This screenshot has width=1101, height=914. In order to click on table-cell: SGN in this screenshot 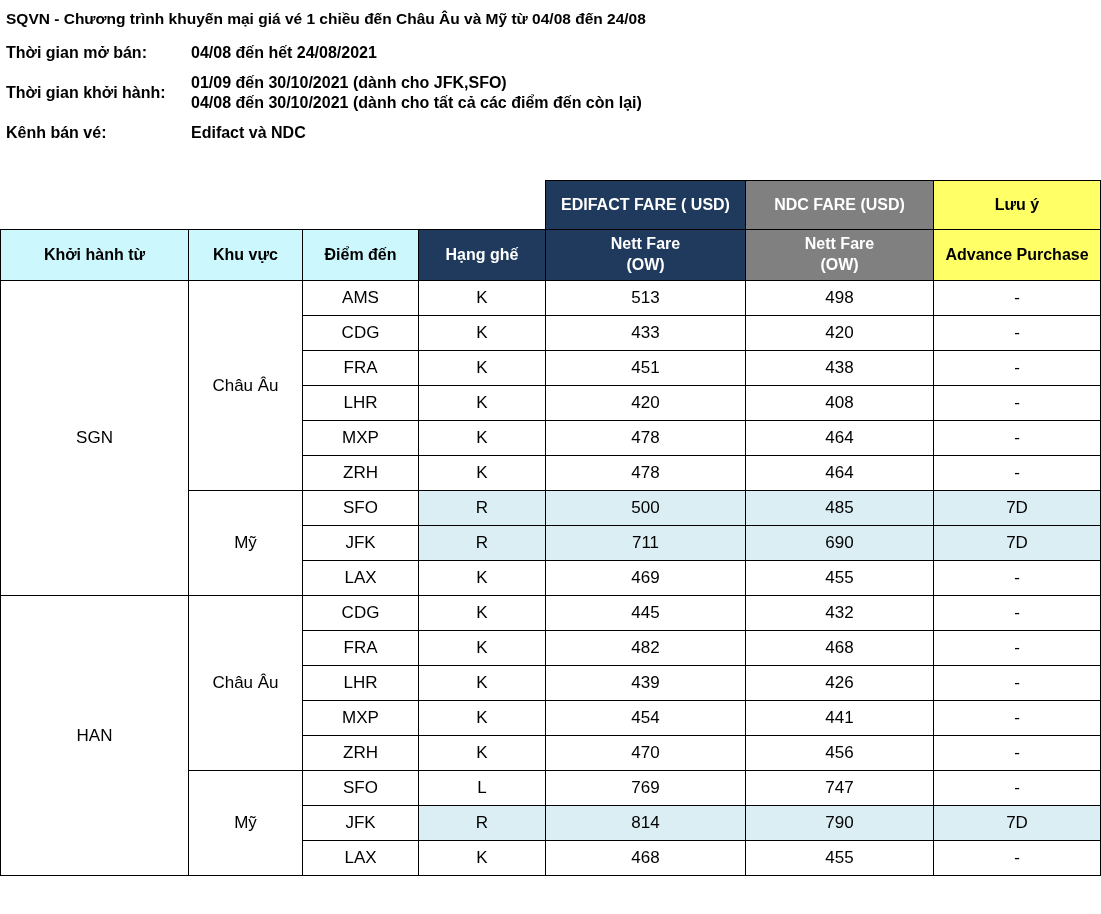, I will do `click(94, 438)`.